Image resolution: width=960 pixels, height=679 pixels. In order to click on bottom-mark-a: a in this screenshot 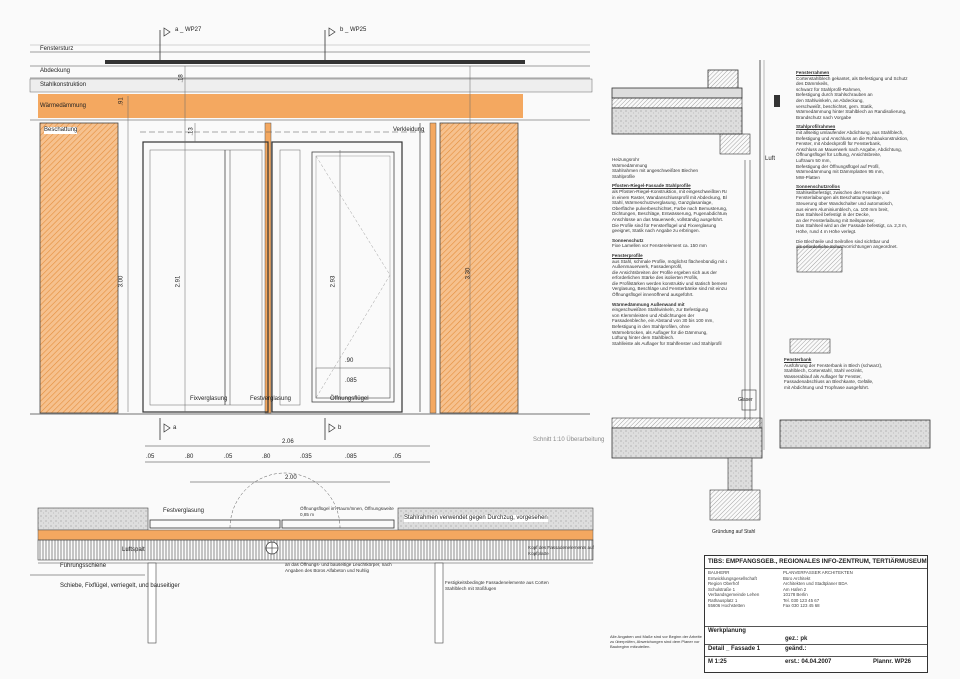, I will do `click(175, 428)`.